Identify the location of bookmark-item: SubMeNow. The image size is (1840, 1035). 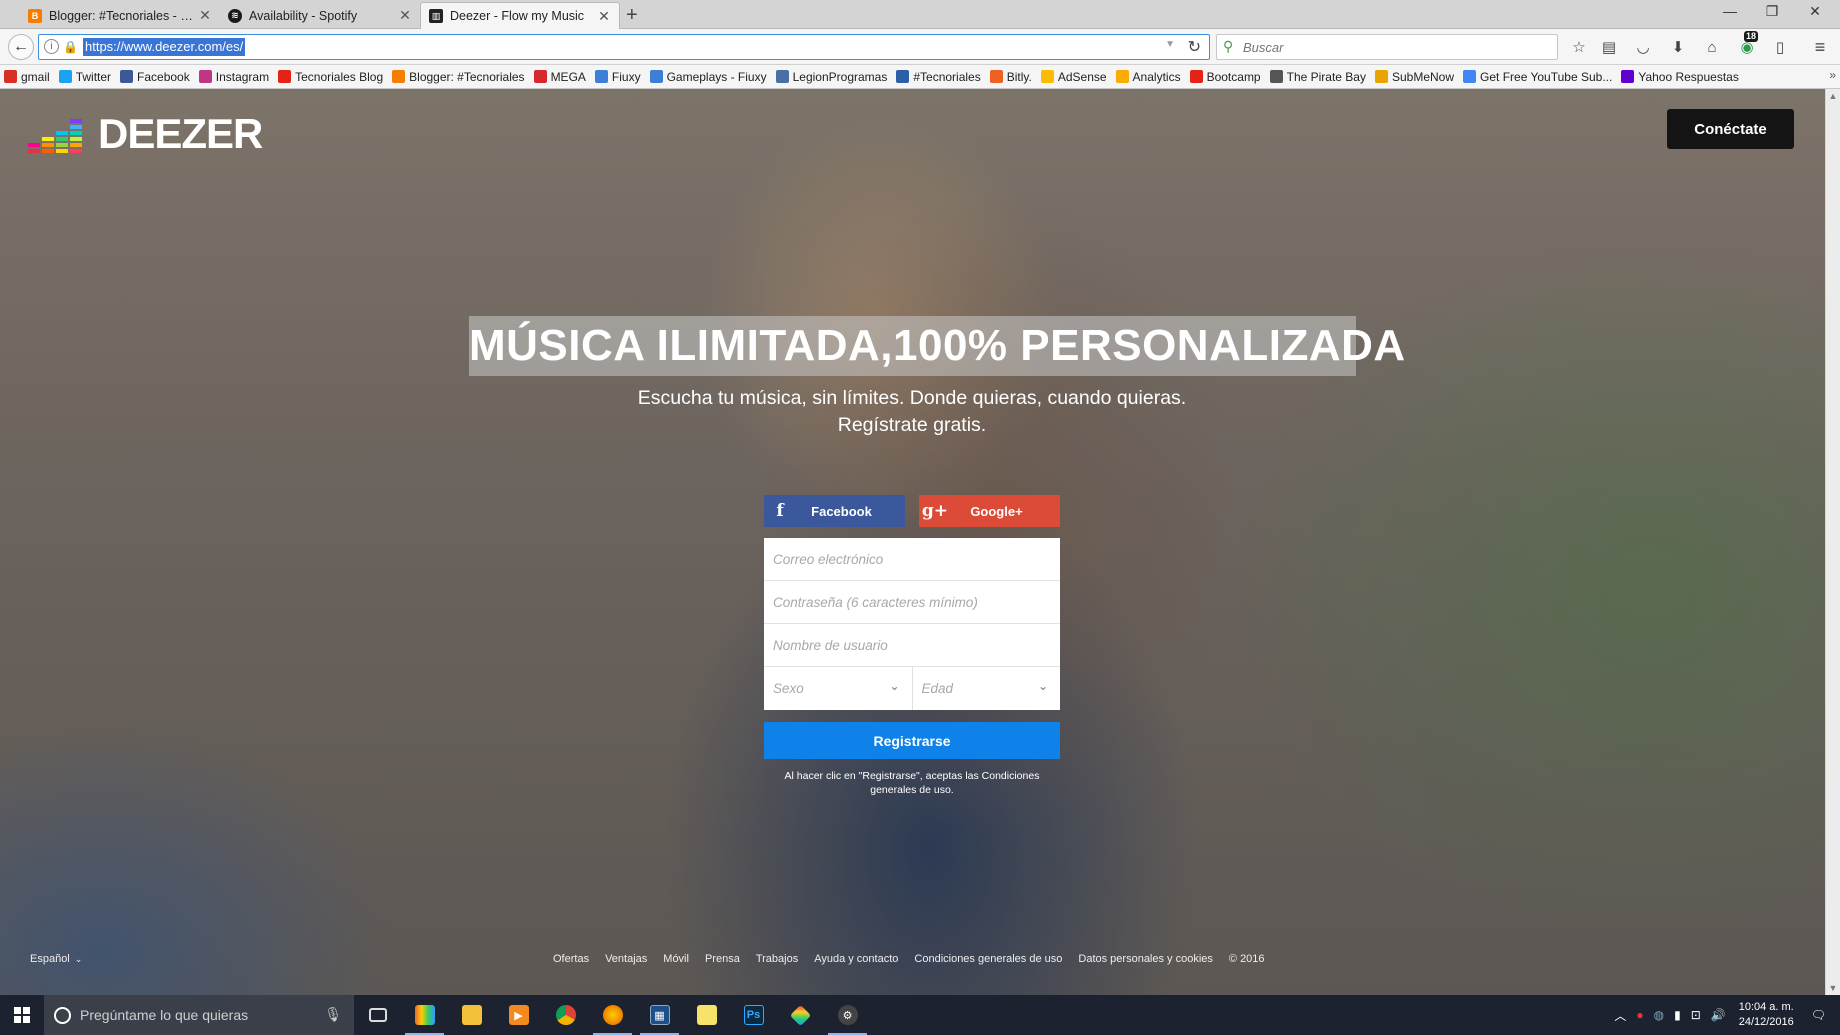
(1414, 77).